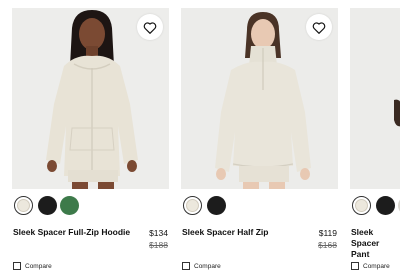 The width and height of the screenshot is (400, 272). Describe the element at coordinates (69, 205) in the screenshot. I see `swatch-green` at that location.